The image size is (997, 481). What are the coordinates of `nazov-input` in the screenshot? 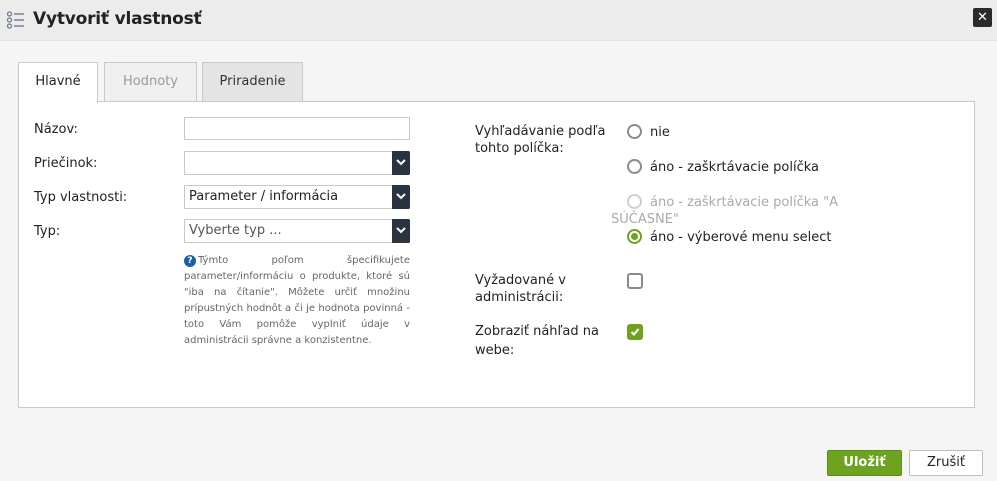 It's located at (297, 128).